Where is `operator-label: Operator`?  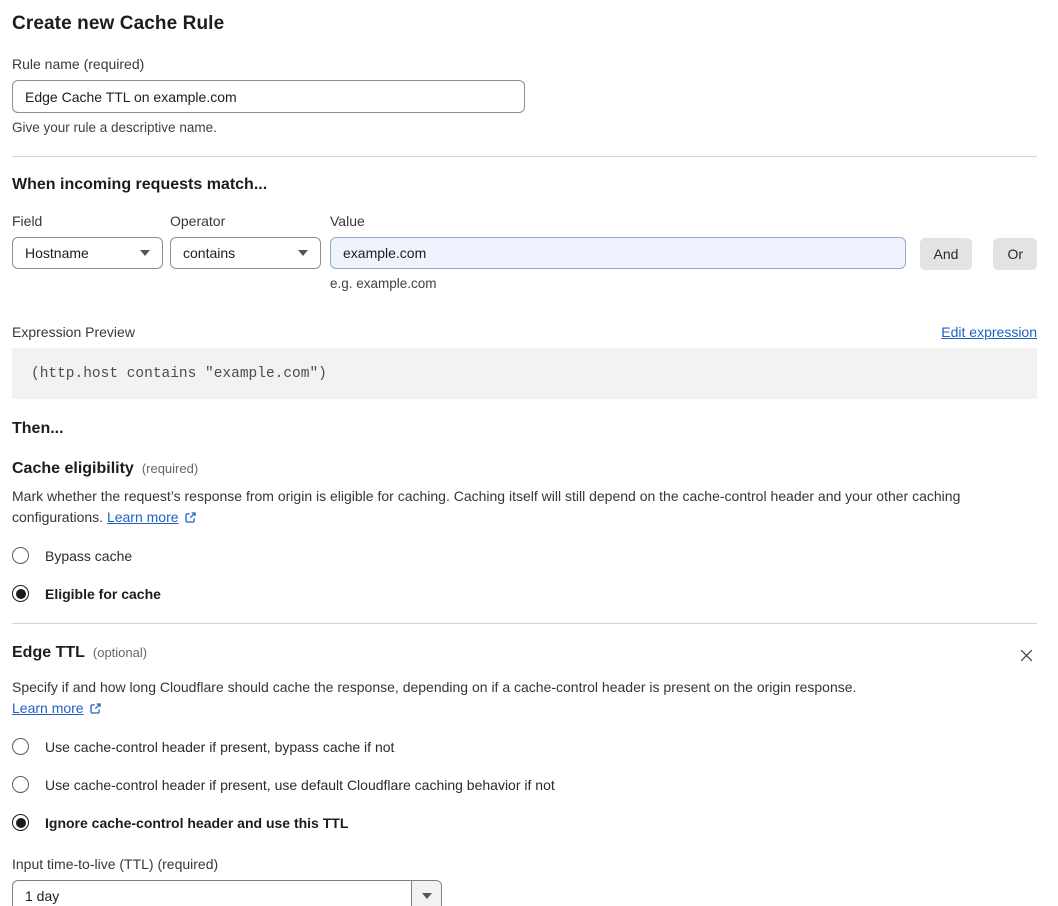 operator-label: Operator is located at coordinates (198, 221).